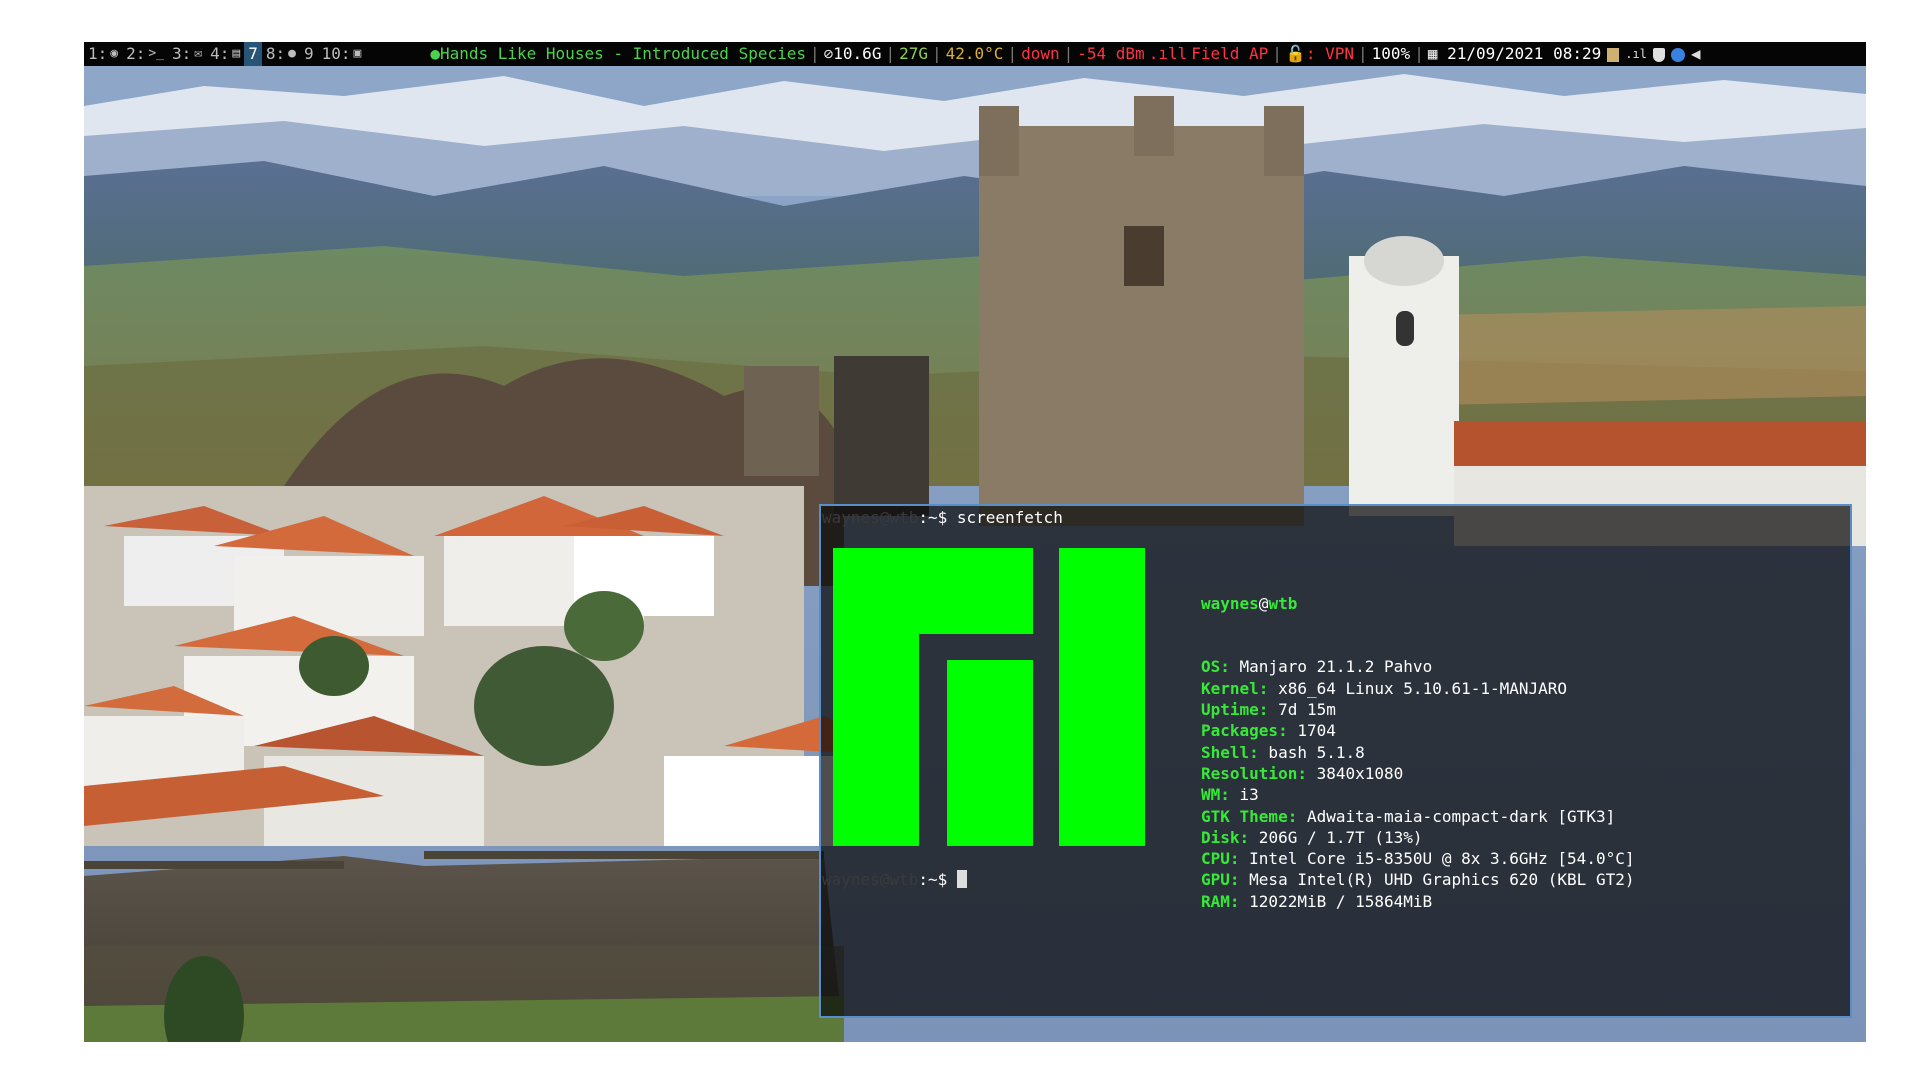 The width and height of the screenshot is (1920, 1078). I want to click on github-icon: ◉, so click(114, 53).